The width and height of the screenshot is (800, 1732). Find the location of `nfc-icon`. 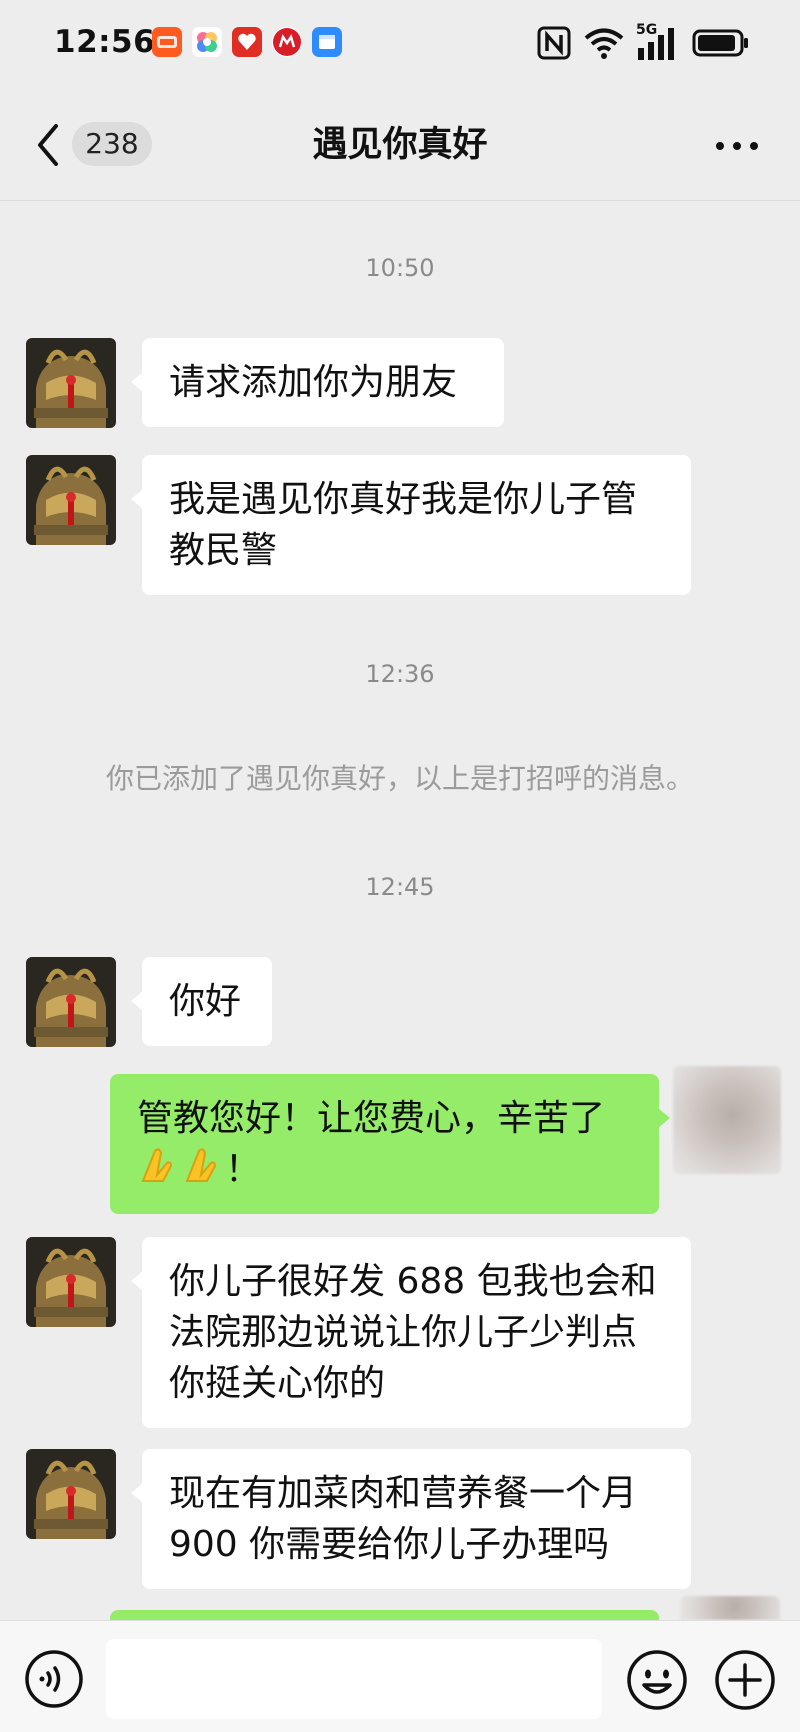

nfc-icon is located at coordinates (554, 43).